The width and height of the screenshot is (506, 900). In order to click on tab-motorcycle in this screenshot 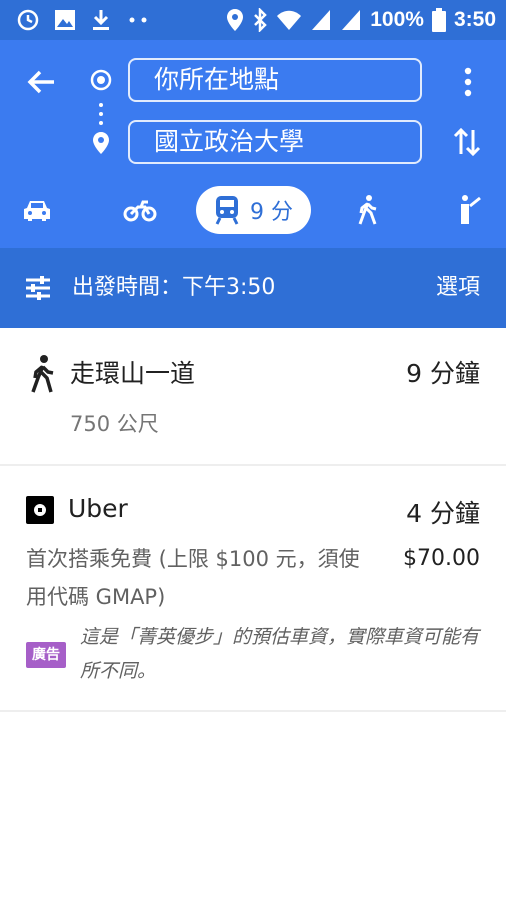, I will do `click(140, 210)`.